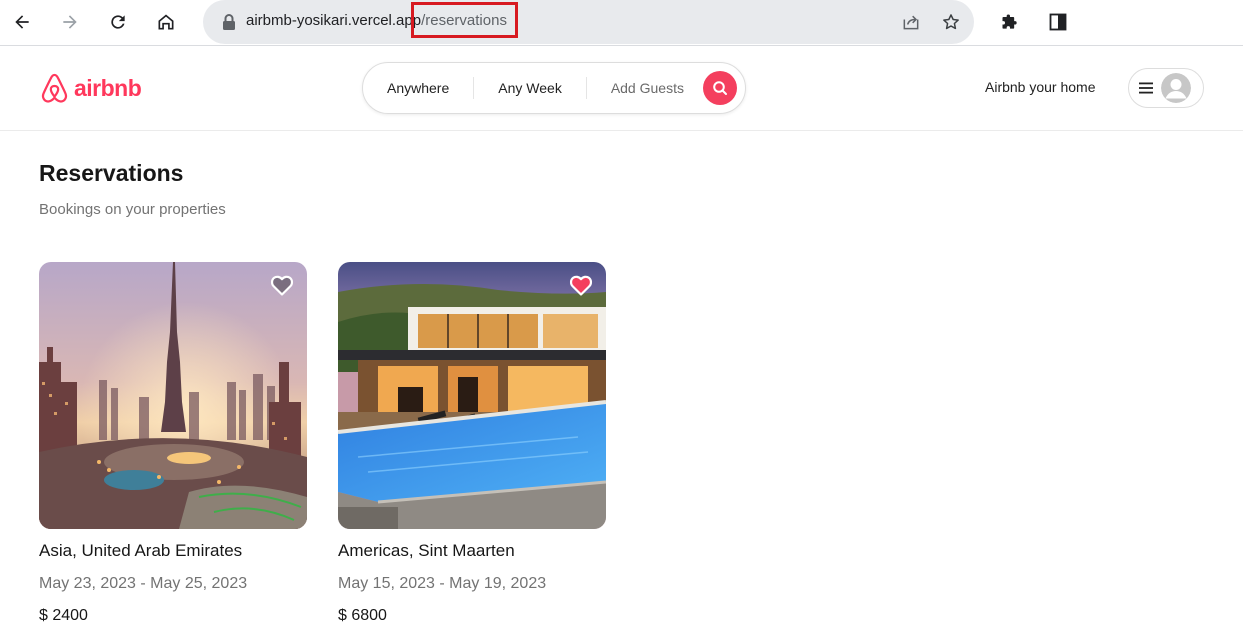  I want to click on search-icon, so click(720, 88).